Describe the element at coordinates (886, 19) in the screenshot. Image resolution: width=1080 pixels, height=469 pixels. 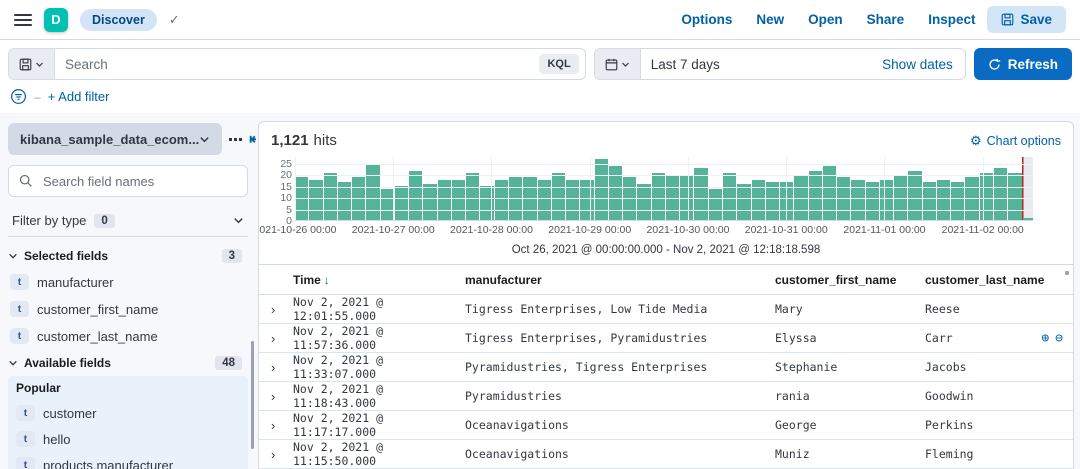
I see `nav-share: Share` at that location.